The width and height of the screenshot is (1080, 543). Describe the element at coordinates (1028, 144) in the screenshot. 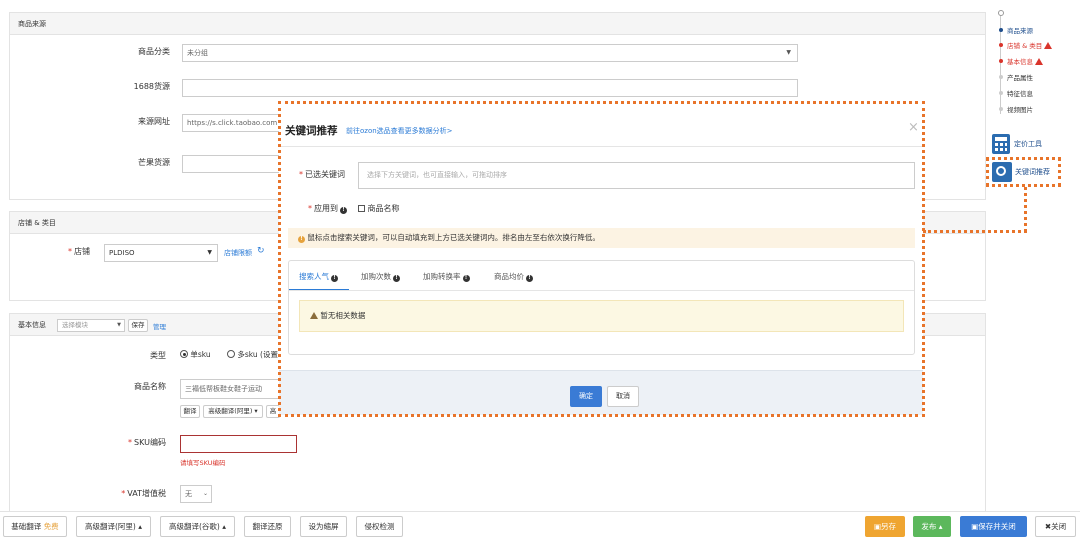

I see `pricing-tool-label: 定价工具` at that location.